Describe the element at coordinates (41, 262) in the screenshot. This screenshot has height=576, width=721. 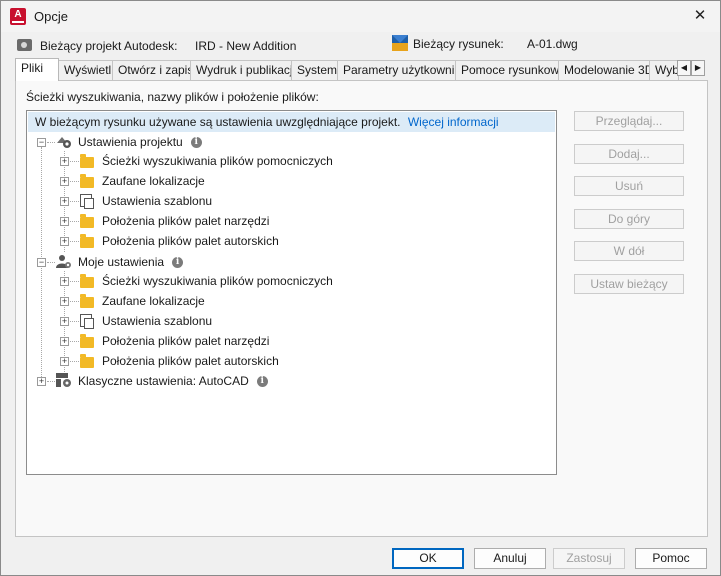
I see `collapse-my-settings-icon: −` at that location.